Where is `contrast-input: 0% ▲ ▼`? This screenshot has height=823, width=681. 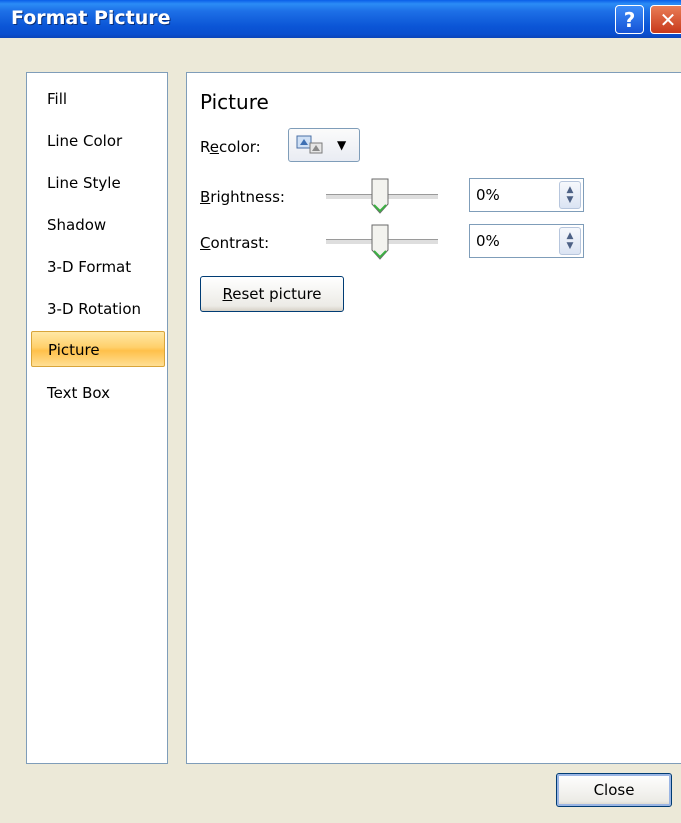
contrast-input: 0% ▲ ▼ is located at coordinates (526, 241).